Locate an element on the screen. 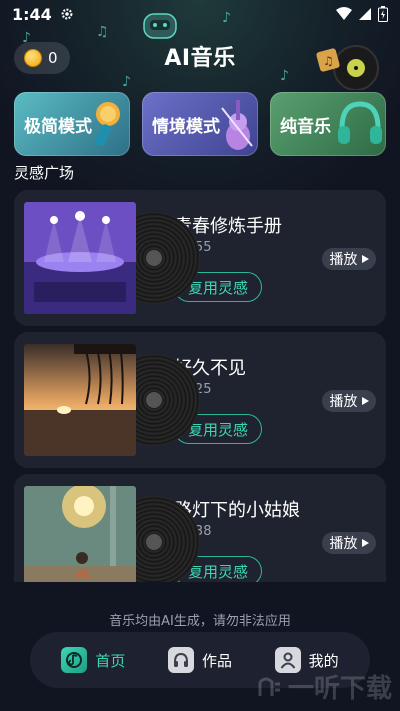  tab-works: 作品 is located at coordinates (199, 660).